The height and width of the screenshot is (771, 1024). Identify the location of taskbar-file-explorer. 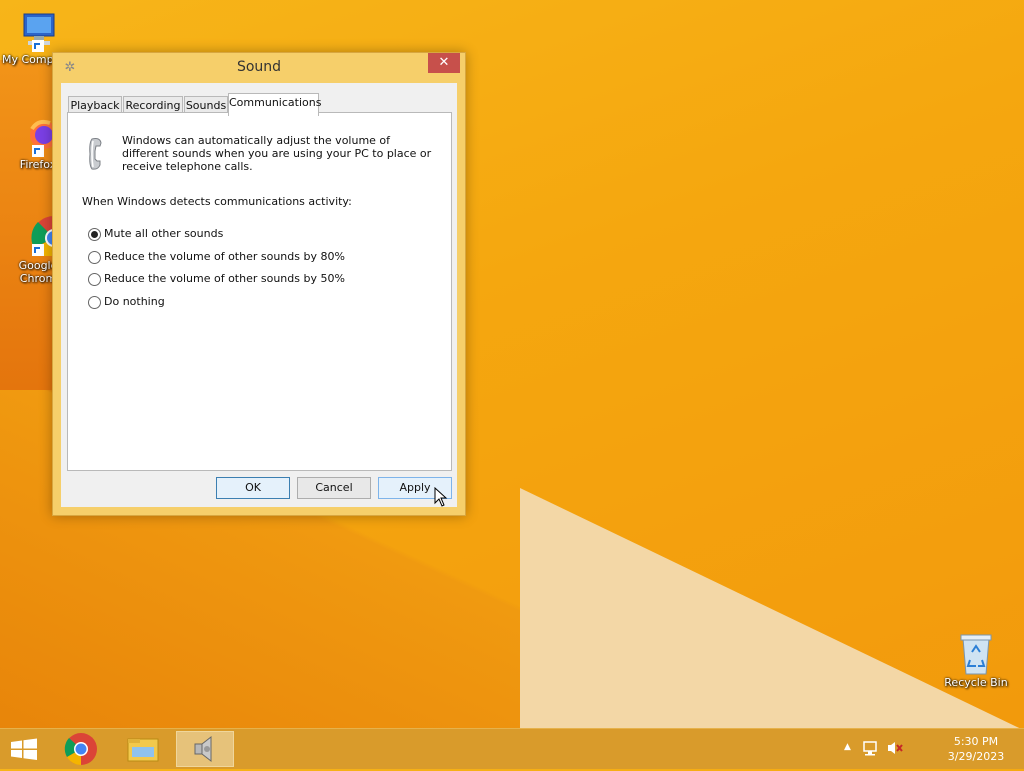
(143, 749).